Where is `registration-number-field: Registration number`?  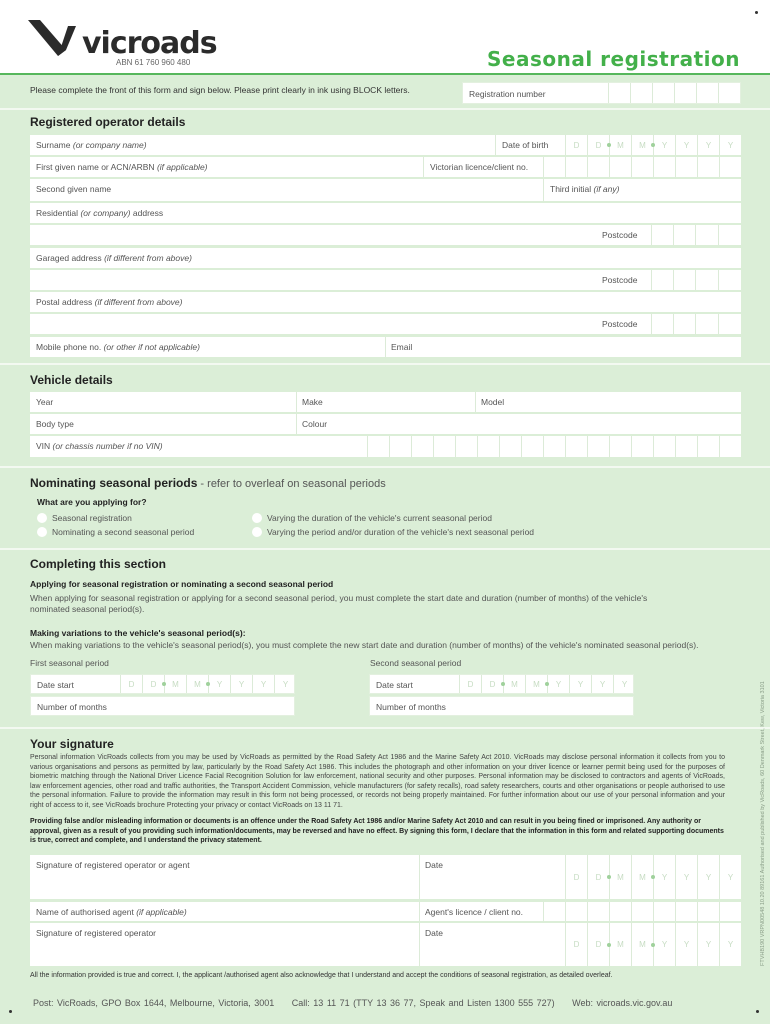
registration-number-field: Registration number is located at coordinates (601, 93).